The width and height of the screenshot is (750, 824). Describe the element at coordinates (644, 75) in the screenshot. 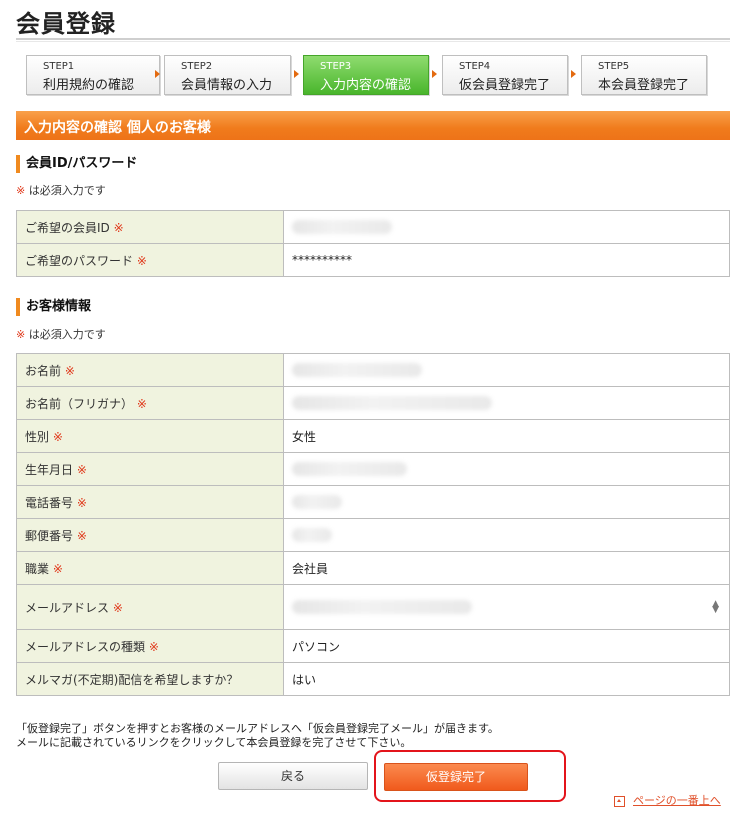

I see `step-5: STEP5 本会員登録完了` at that location.